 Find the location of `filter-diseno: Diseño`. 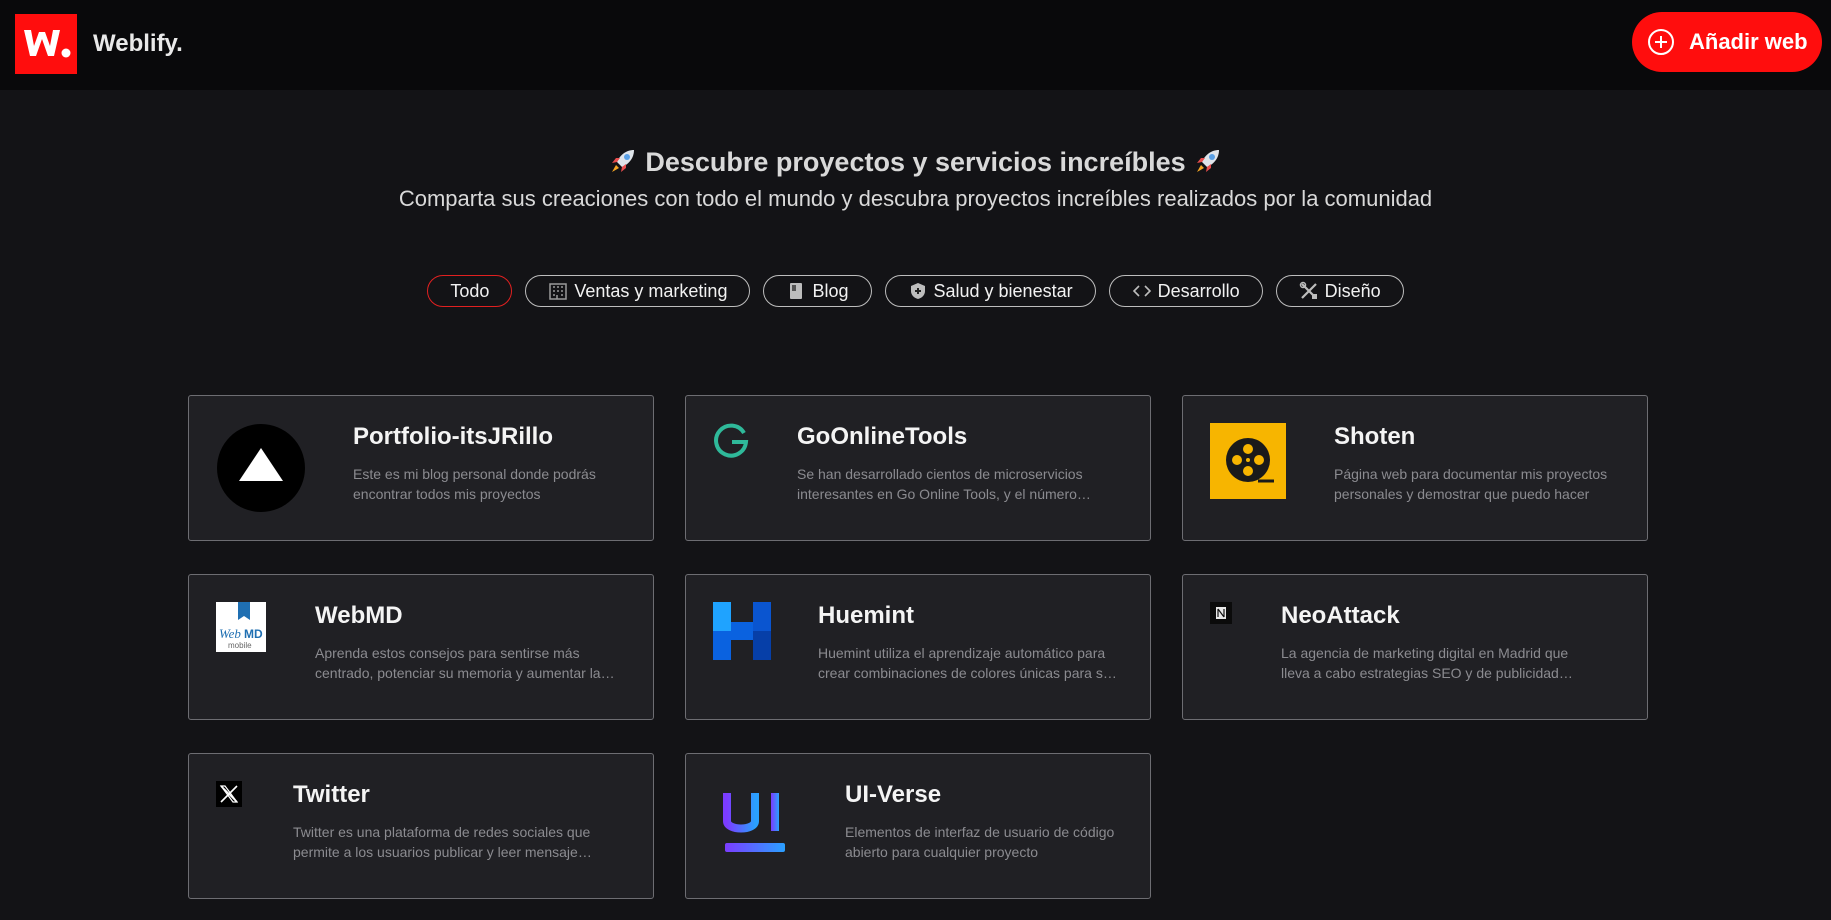

filter-diseno: Diseño is located at coordinates (1339, 291).